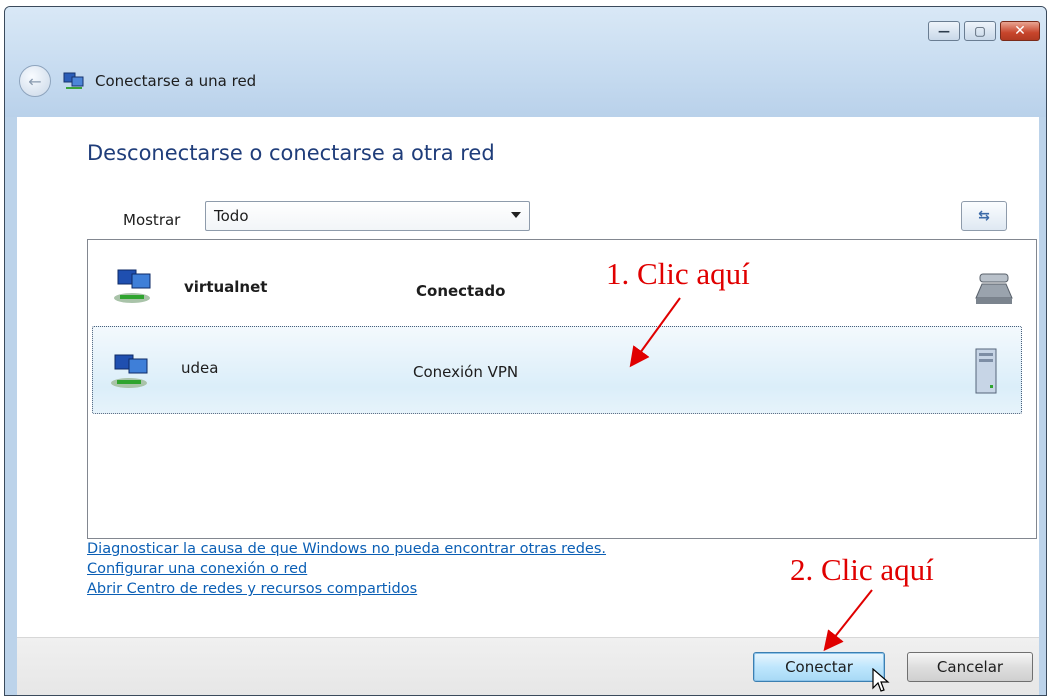  What do you see at coordinates (291, 153) in the screenshot?
I see `page-title: Desconectarse o conectarse a otra red` at bounding box center [291, 153].